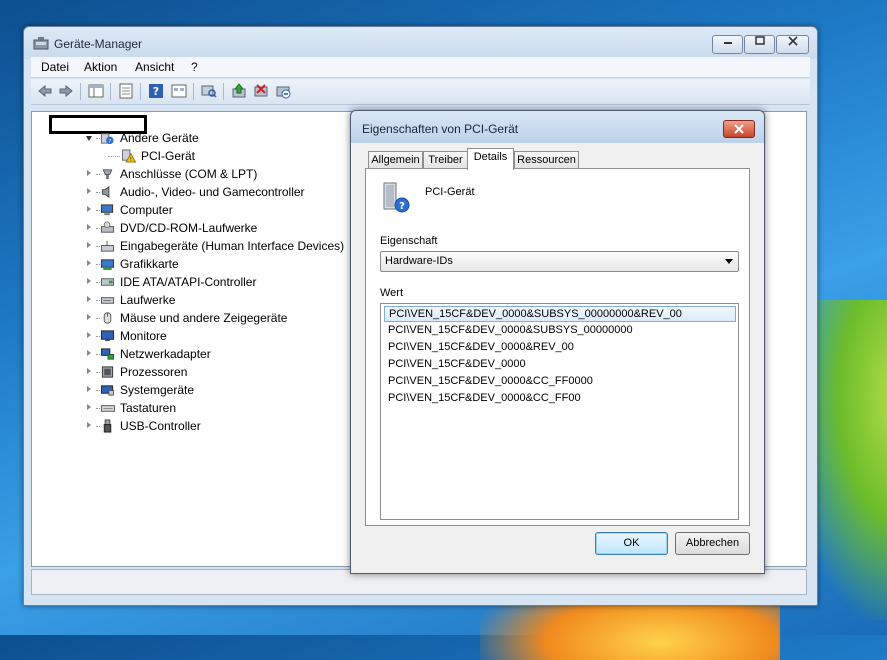 The height and width of the screenshot is (660, 887). Describe the element at coordinates (148, 300) in the screenshot. I see `tree-item-label: Laufwerke` at that location.